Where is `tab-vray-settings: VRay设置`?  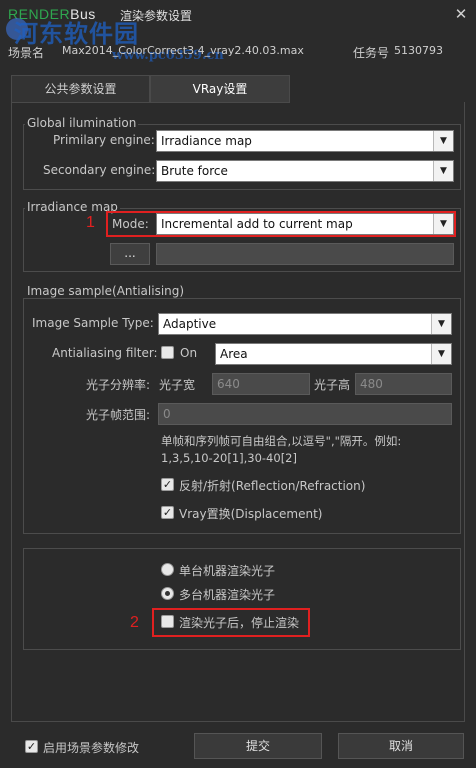 tab-vray-settings: VRay设置 is located at coordinates (220, 89).